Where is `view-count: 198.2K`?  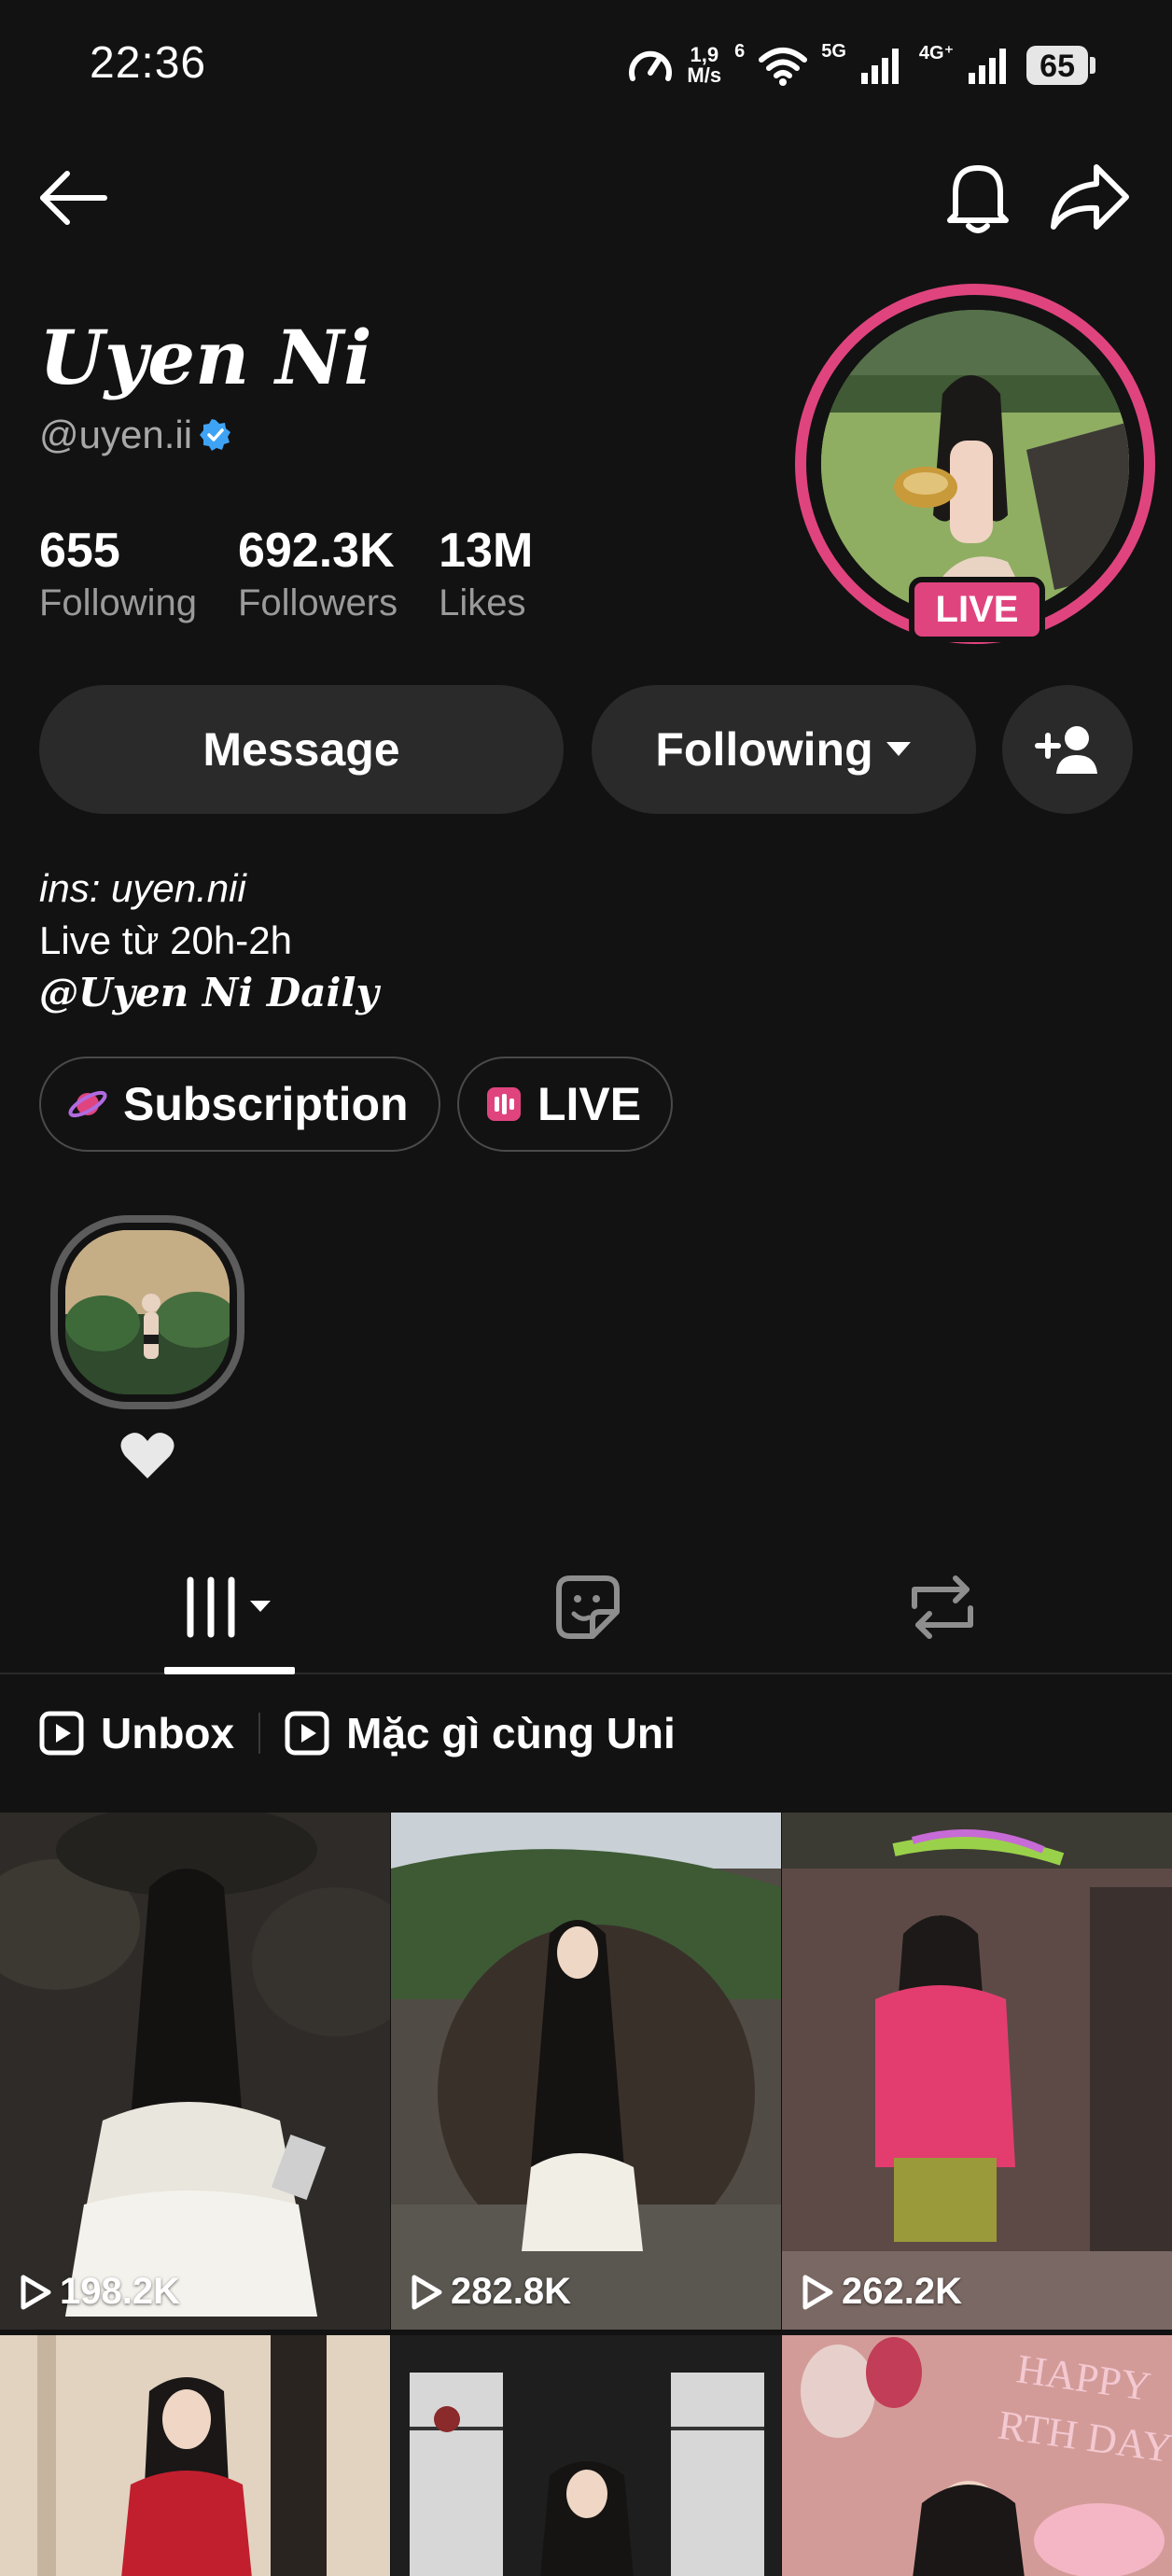
view-count: 198.2K is located at coordinates (99, 2292).